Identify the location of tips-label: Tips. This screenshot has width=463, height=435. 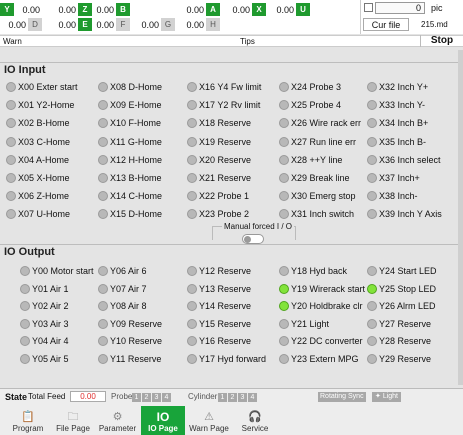
(247, 41).